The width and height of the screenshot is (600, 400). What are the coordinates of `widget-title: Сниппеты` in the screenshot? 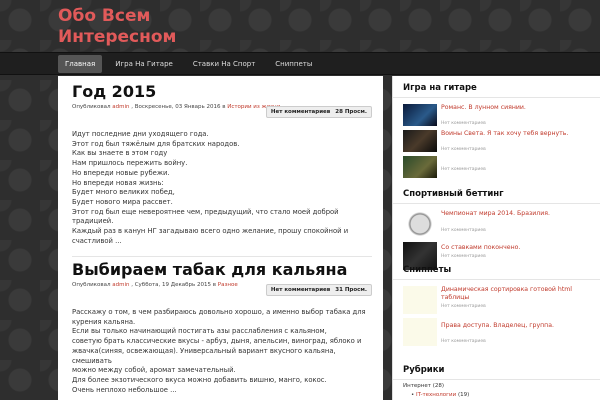 It's located at (496, 271).